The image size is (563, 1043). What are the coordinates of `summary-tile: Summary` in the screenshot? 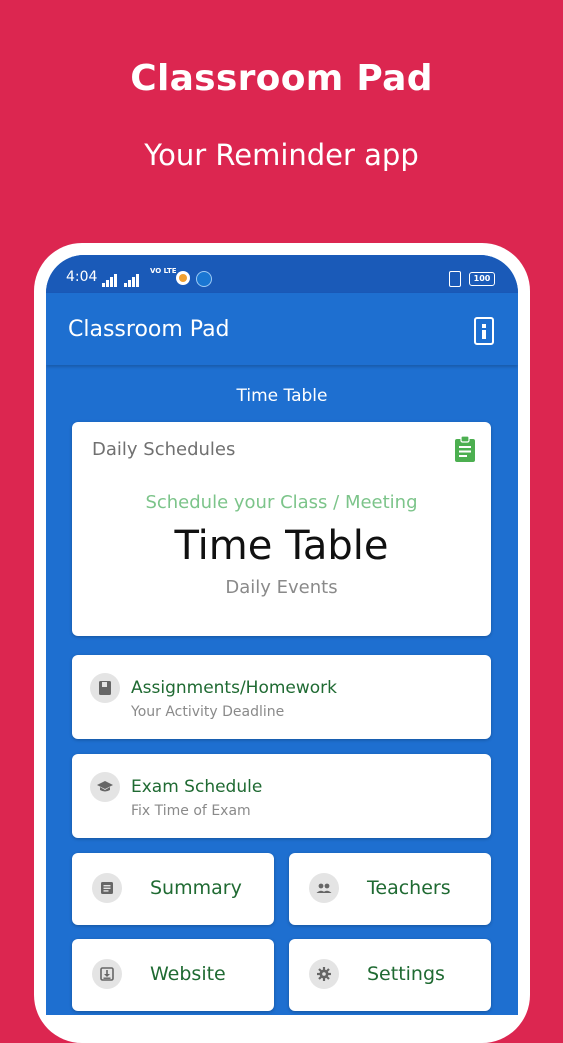 It's located at (173, 889).